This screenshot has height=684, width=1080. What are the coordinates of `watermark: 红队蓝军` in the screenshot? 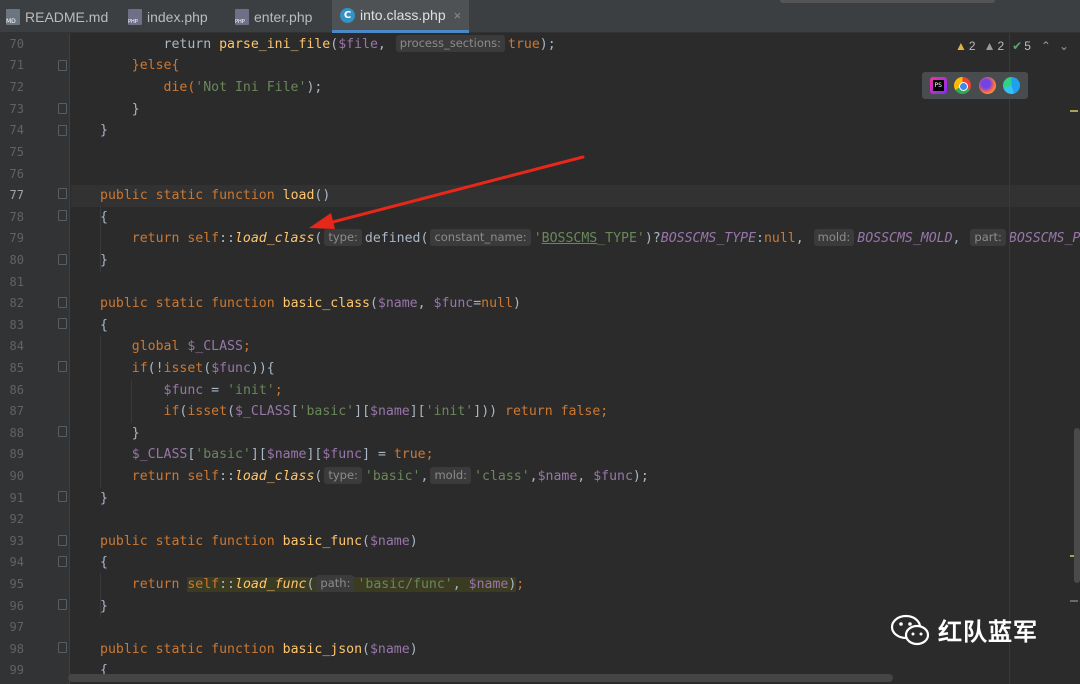 It's located at (964, 629).